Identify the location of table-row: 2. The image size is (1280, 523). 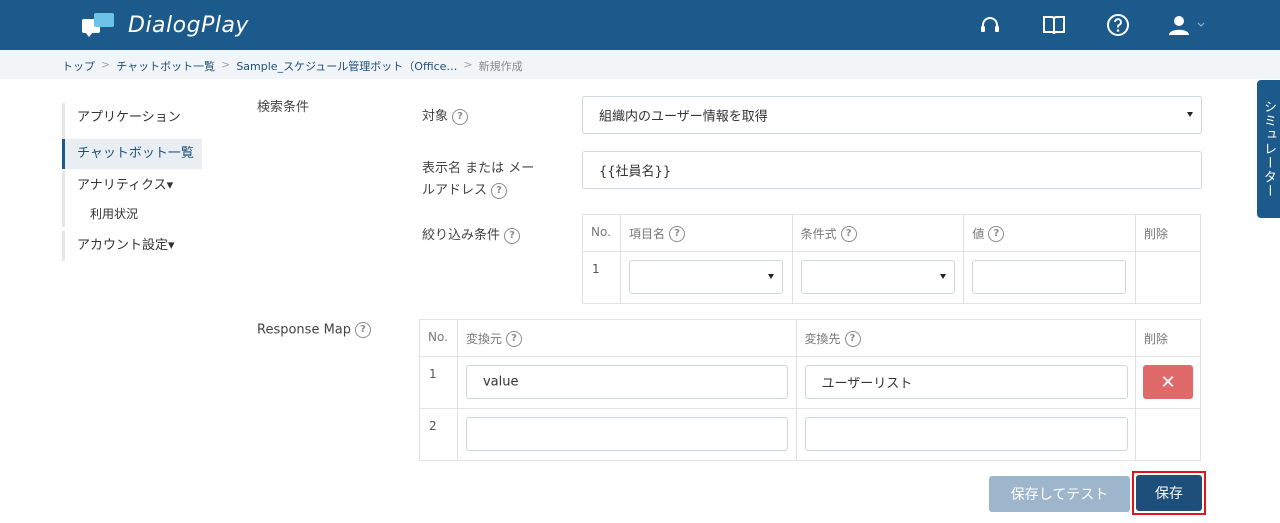
(810, 434).